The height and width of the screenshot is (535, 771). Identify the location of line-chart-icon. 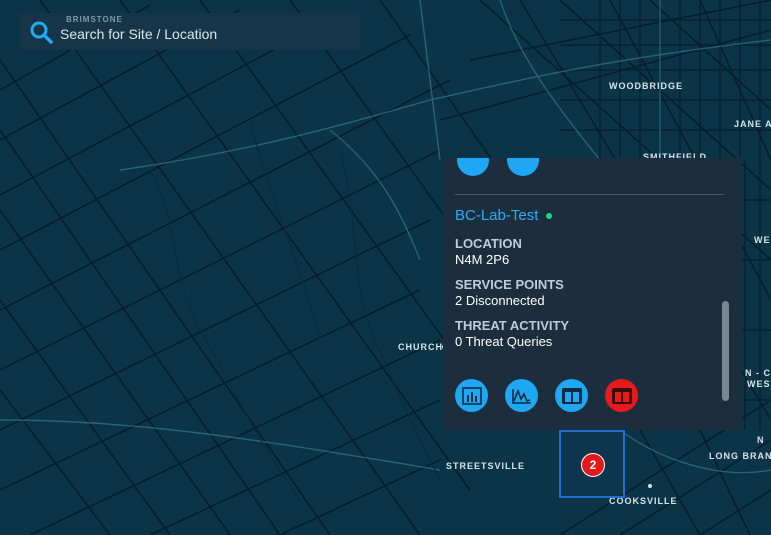
(521, 396).